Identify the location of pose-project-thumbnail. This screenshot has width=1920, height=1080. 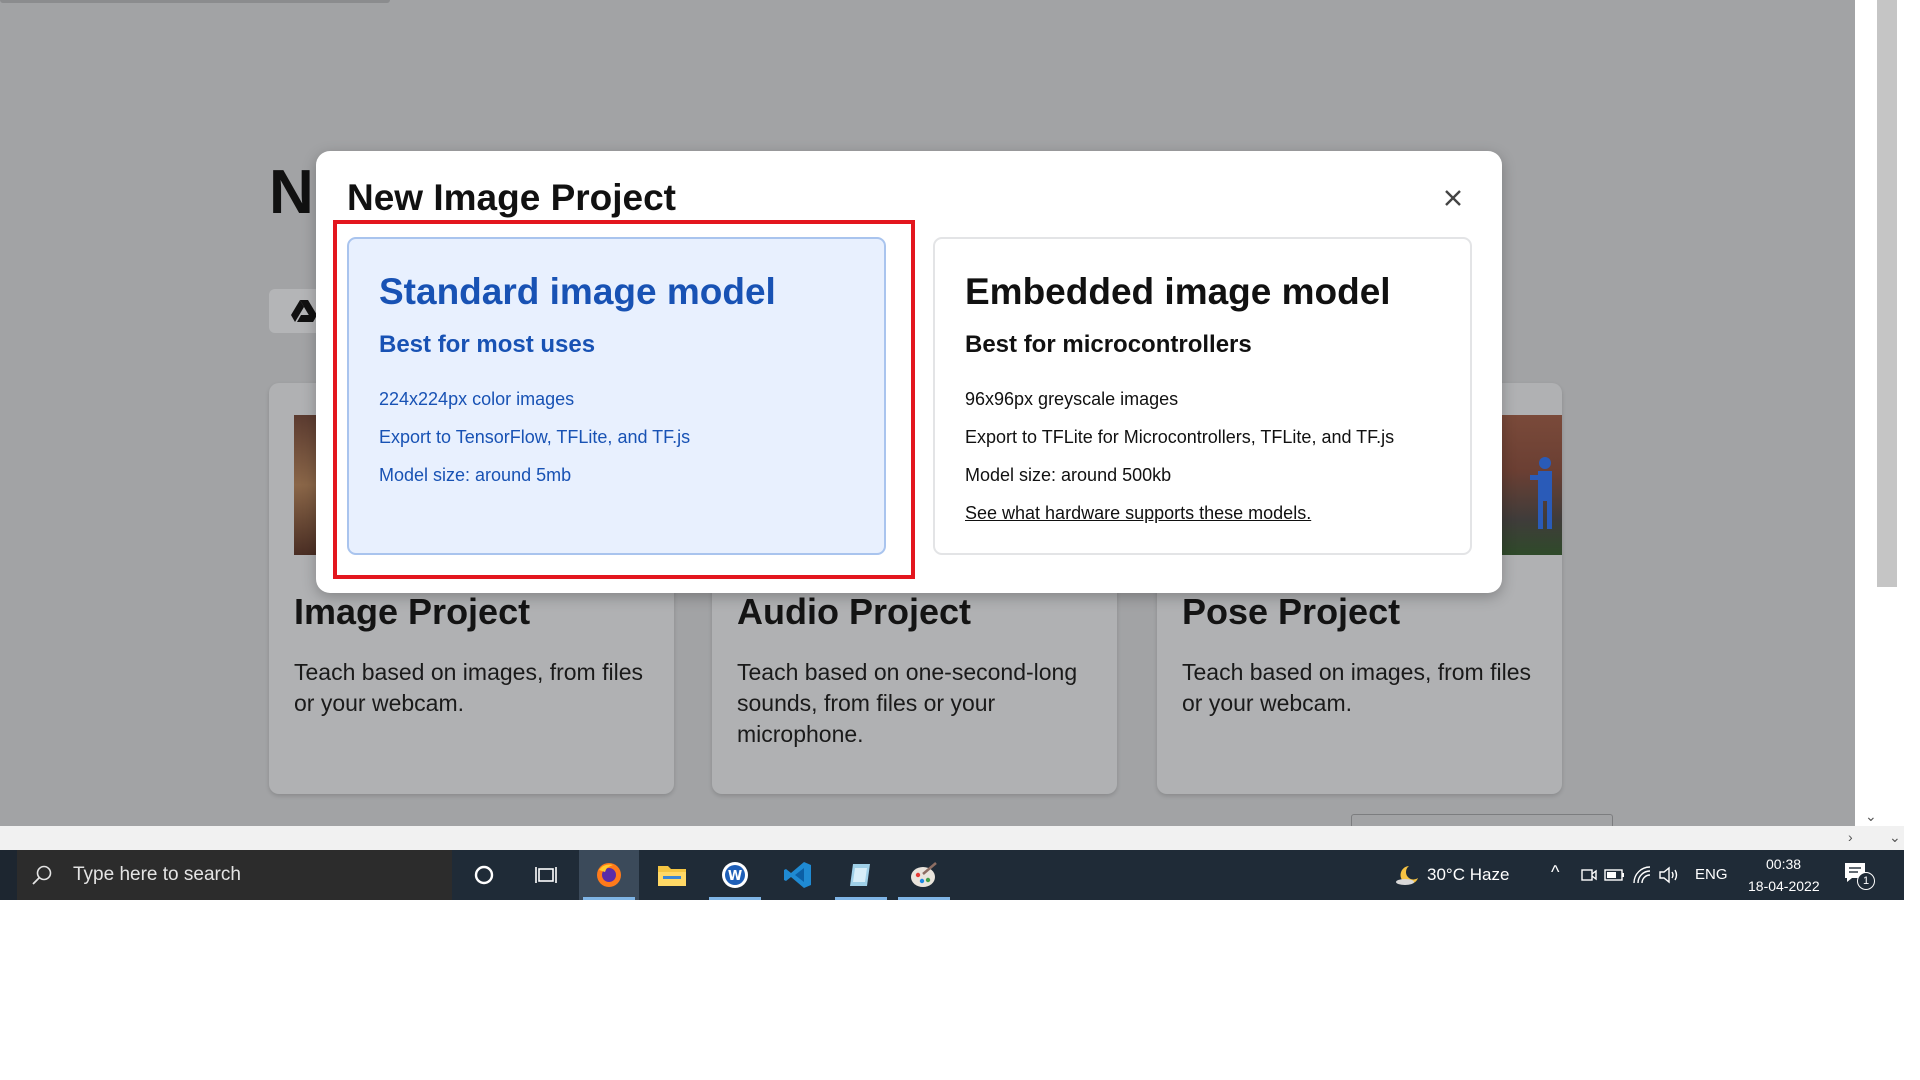
(1531, 485).